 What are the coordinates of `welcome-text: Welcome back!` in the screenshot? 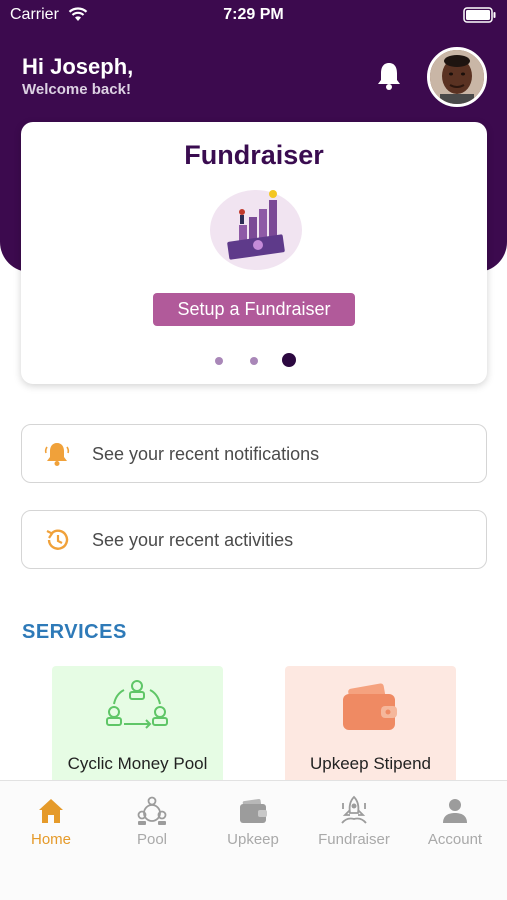 It's located at (76, 89).